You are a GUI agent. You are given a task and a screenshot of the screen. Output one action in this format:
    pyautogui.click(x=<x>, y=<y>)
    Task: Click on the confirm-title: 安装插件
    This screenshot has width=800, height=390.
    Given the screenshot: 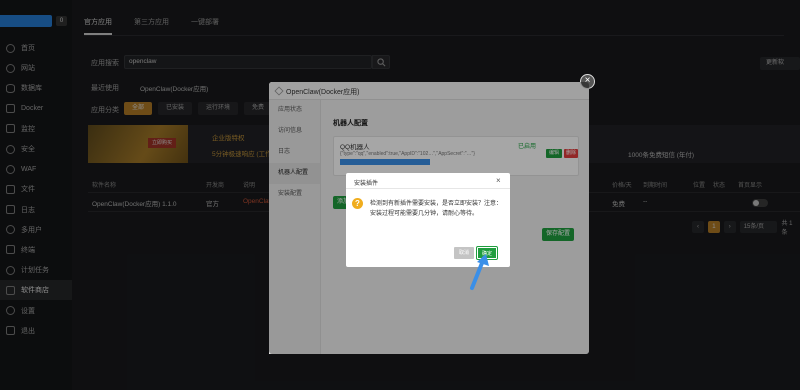 What is the action you would take?
    pyautogui.click(x=366, y=184)
    